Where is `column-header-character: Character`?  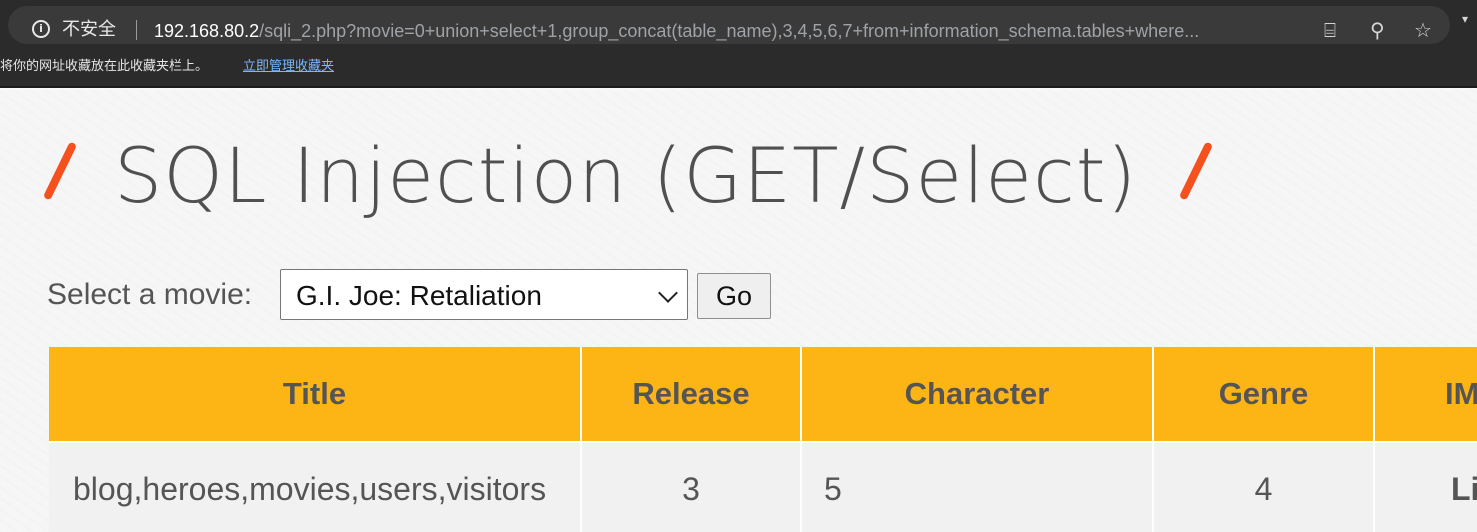
column-header-character: Character is located at coordinates (978, 394).